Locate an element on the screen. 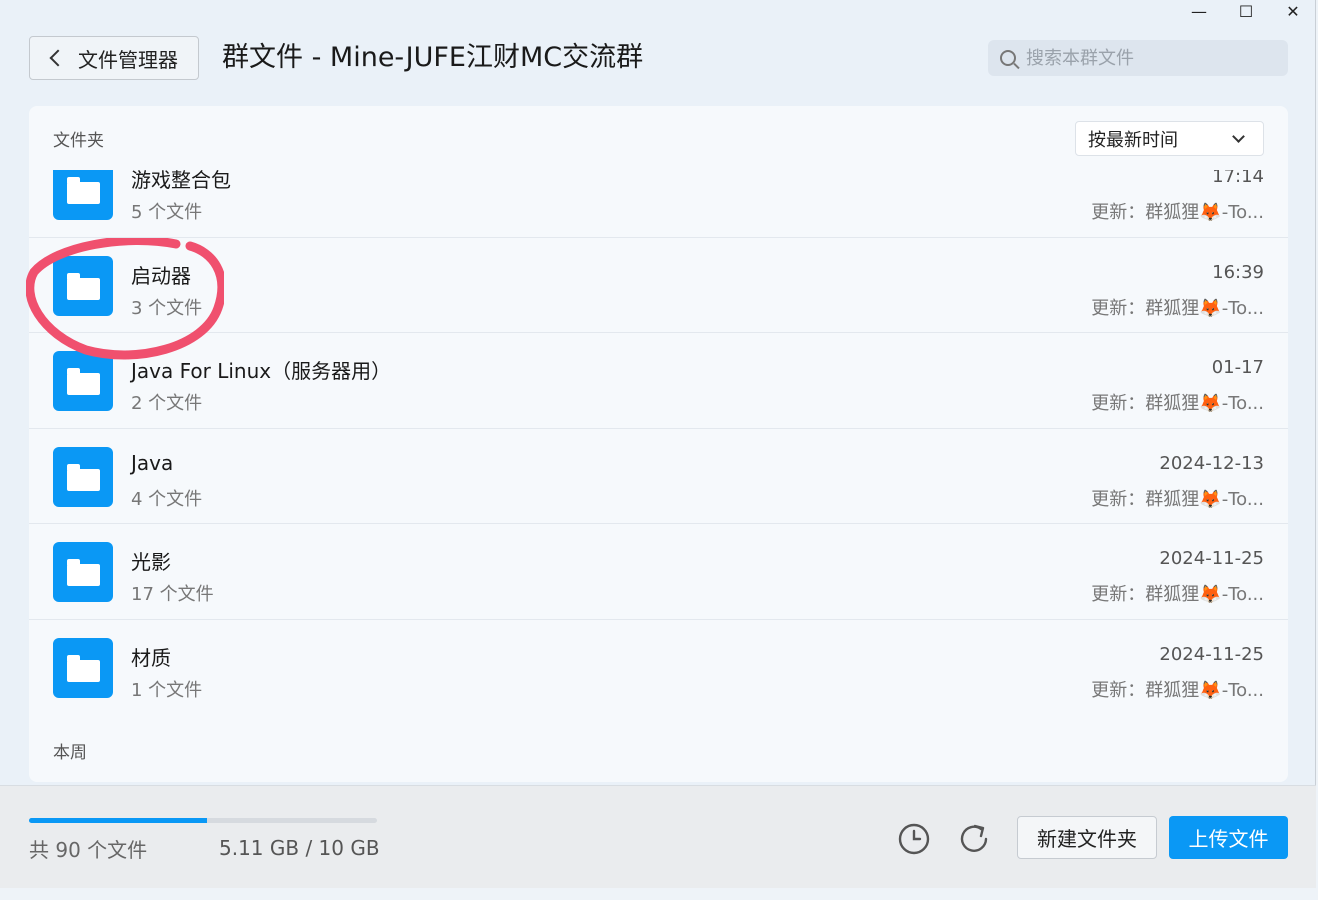 This screenshot has height=900, width=1318. close-button: ✕ is located at coordinates (1293, 11).